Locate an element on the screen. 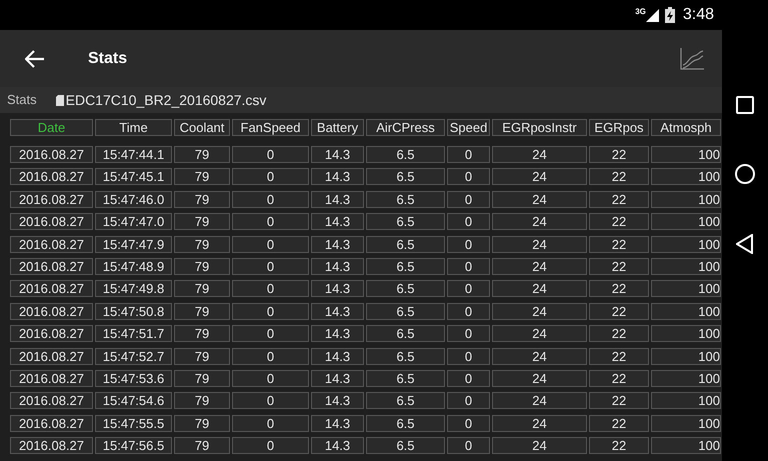 The height and width of the screenshot is (461, 768). line-chart-icon is located at coordinates (692, 59).